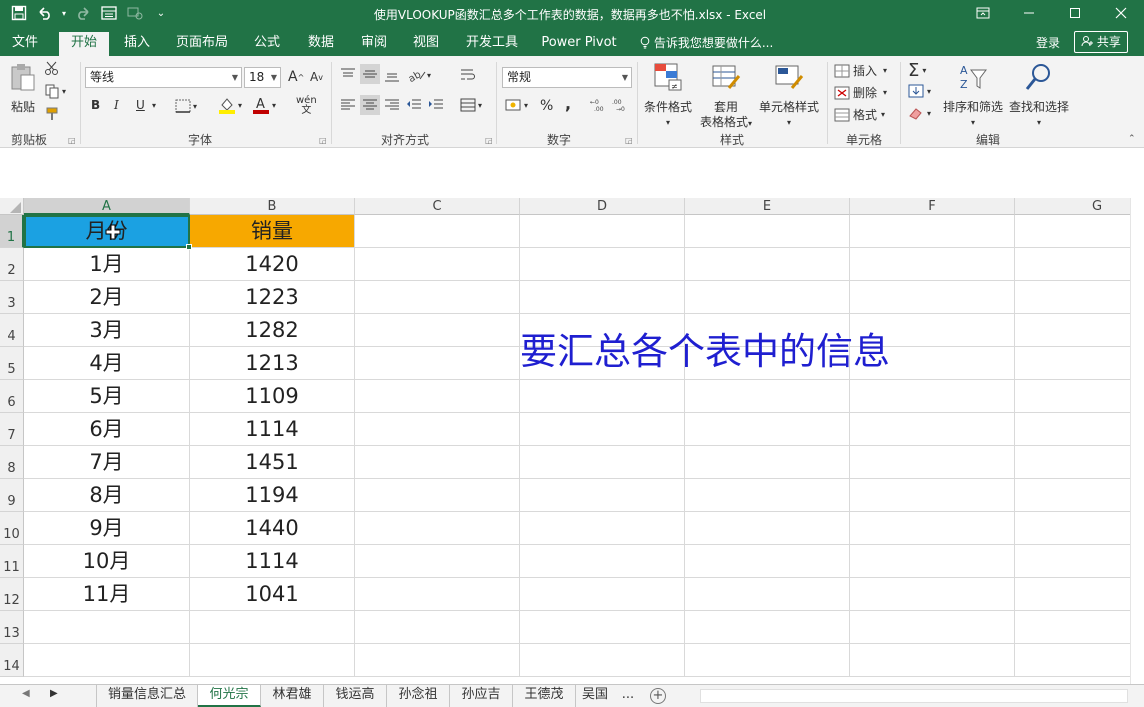 The width and height of the screenshot is (1144, 707). I want to click on tab-power-pivot: Power Pivot, so click(579, 44).